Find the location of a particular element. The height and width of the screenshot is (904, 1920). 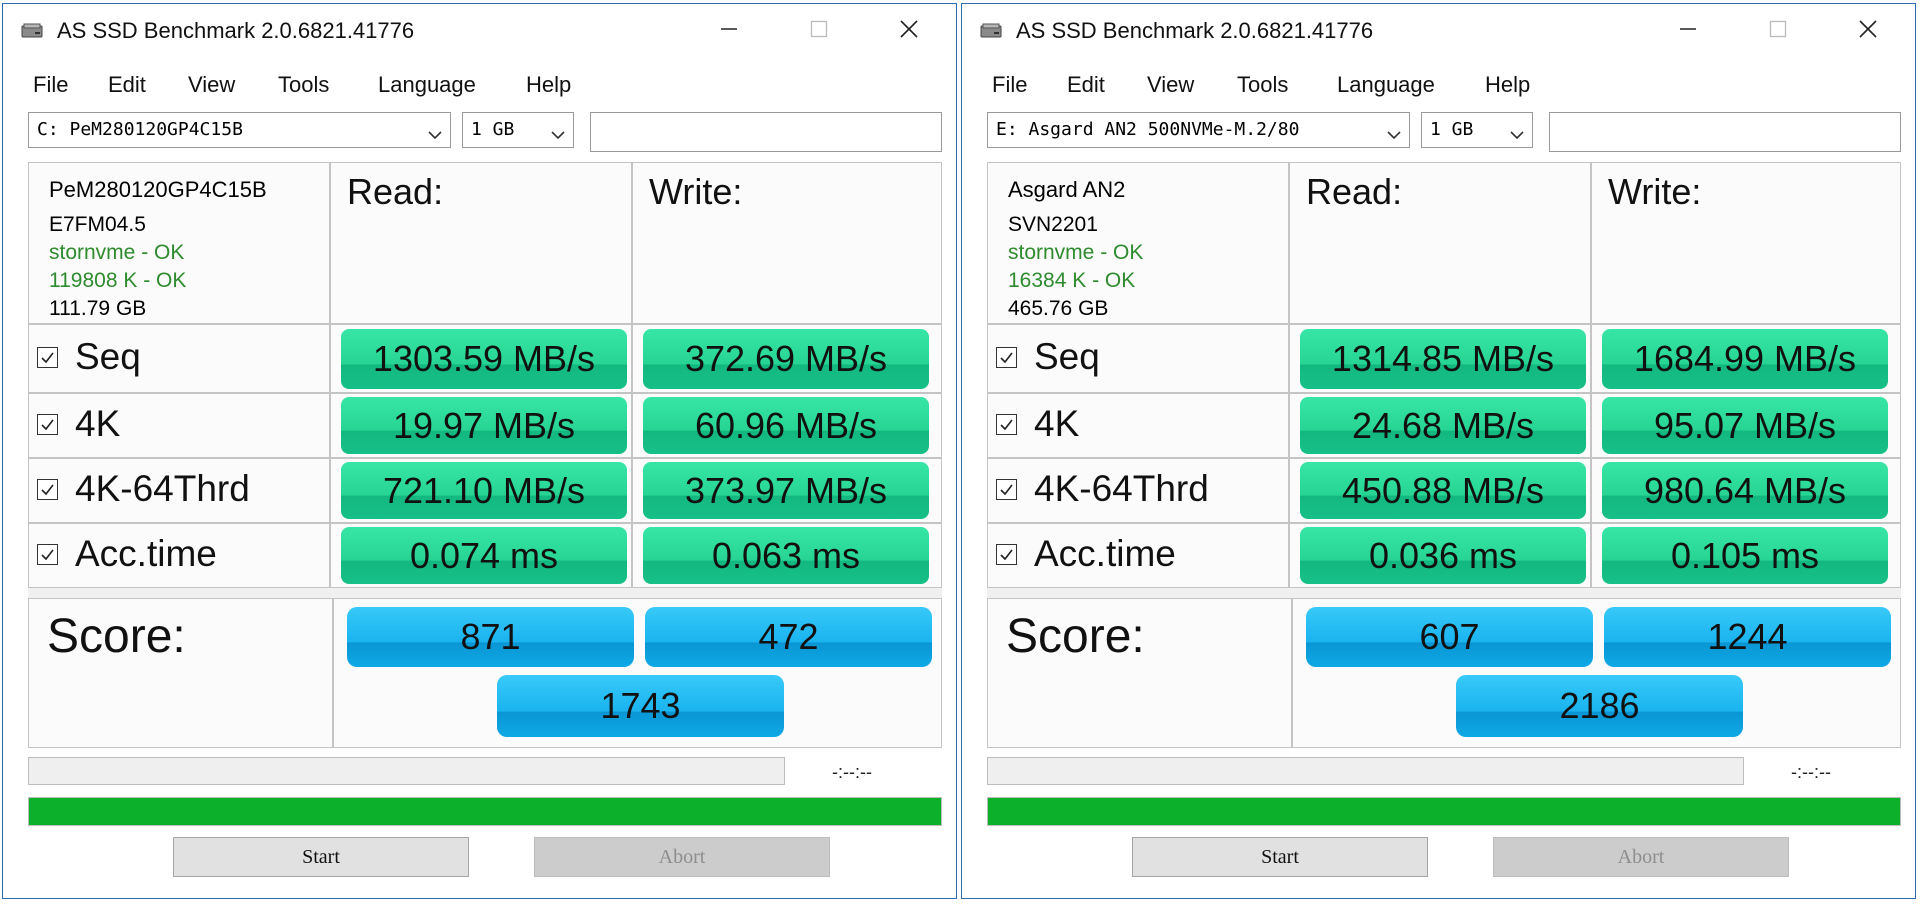

minimize-icon is located at coordinates (729, 31).